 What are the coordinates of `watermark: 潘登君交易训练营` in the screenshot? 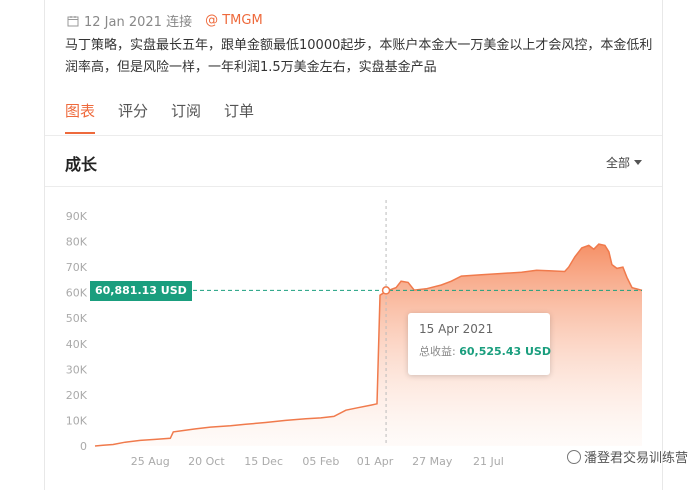 It's located at (627, 456).